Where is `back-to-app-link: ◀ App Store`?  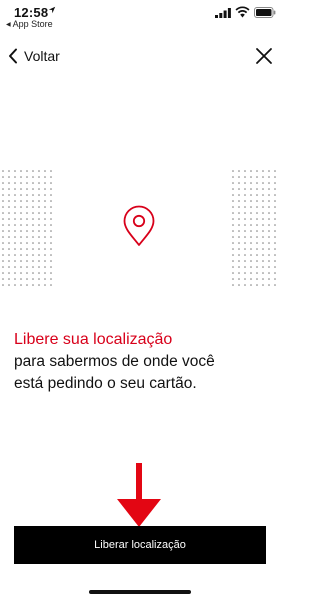
back-to-app-link: ◀ App Store is located at coordinates (29, 24).